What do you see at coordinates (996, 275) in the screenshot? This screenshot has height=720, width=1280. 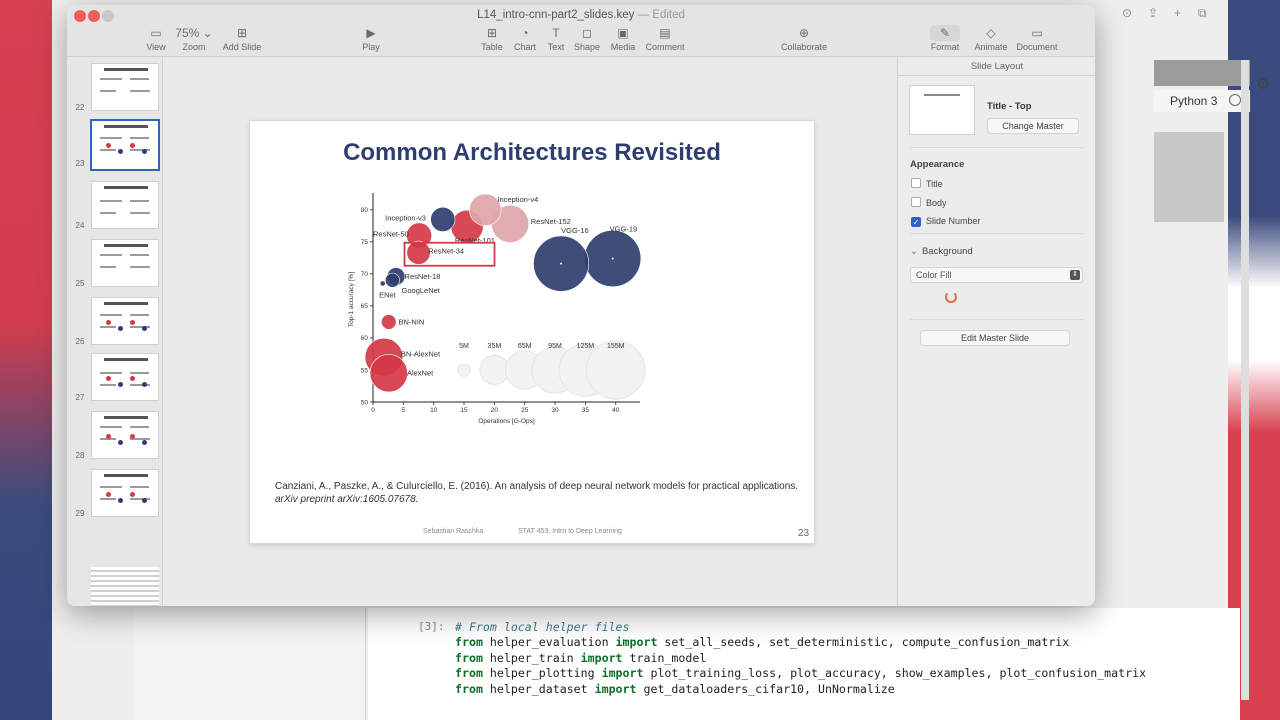 I see `fill-type-select: Color Fill ⇕` at bounding box center [996, 275].